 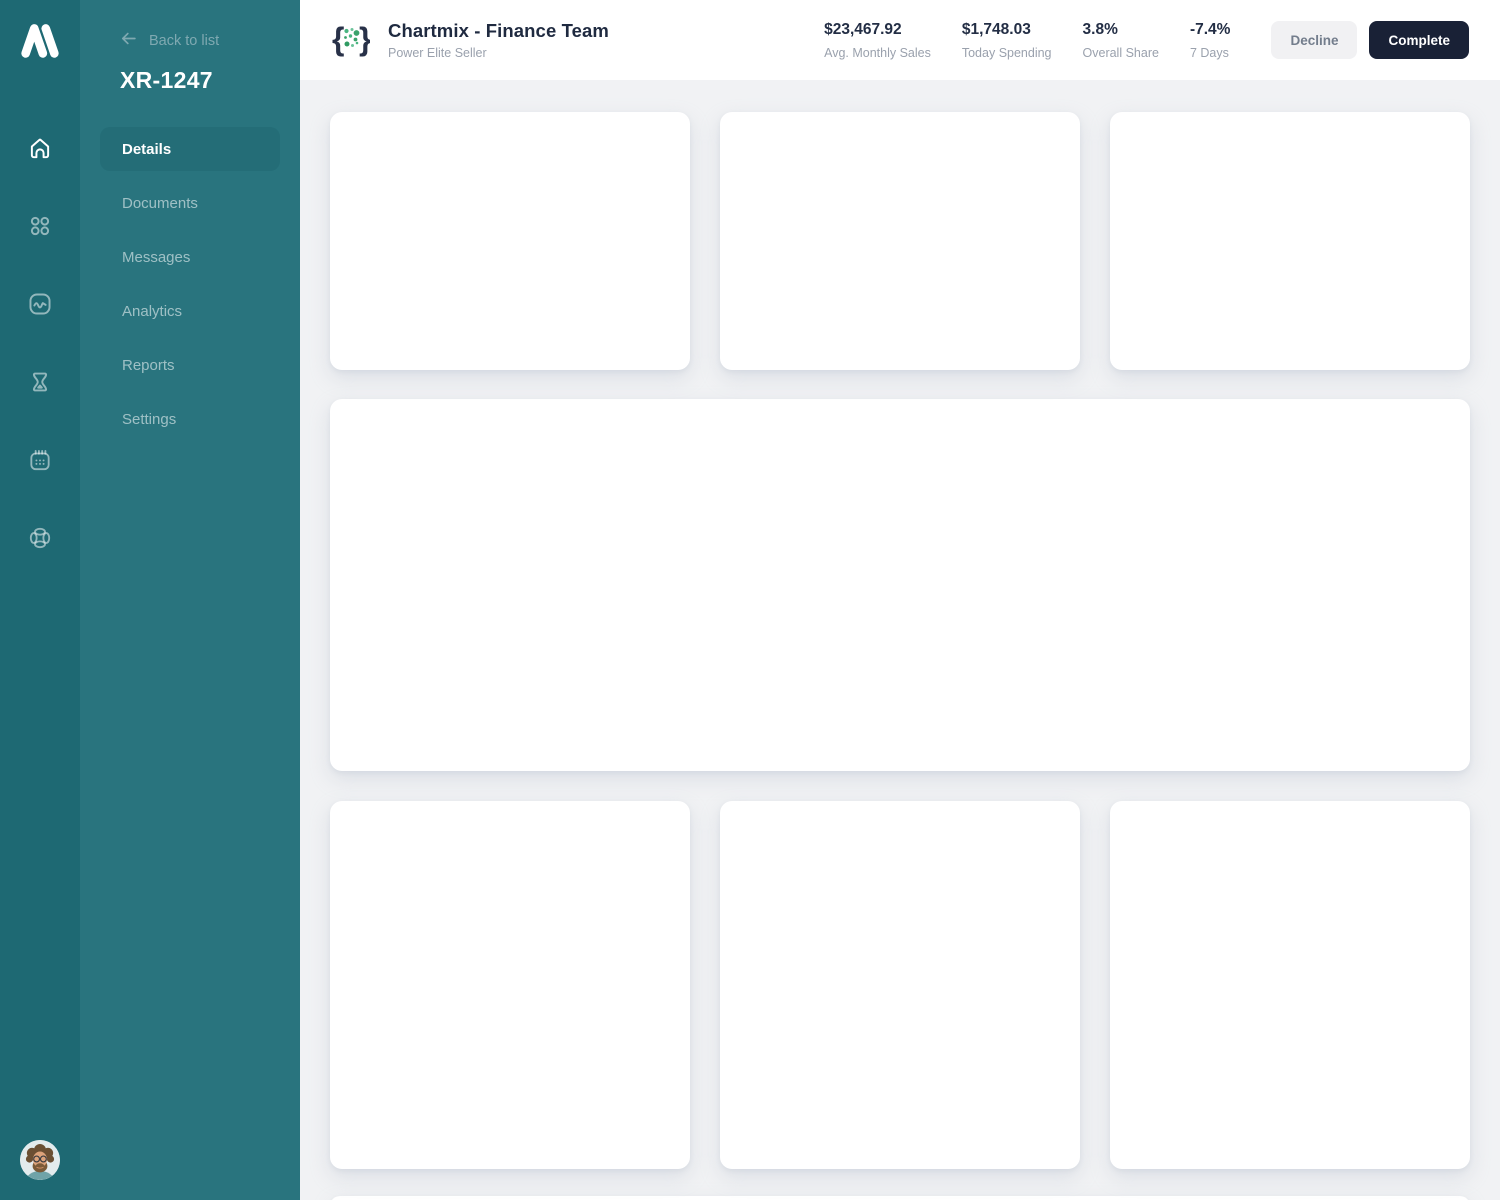 I want to click on sidebar-item-documents: Documents, so click(x=190, y=203).